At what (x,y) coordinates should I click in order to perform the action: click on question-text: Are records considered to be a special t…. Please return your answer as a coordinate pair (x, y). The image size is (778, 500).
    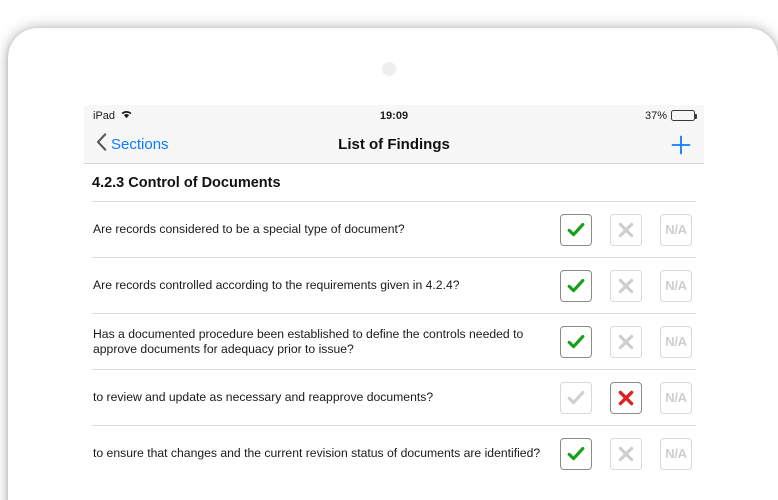
    Looking at the image, I should click on (249, 229).